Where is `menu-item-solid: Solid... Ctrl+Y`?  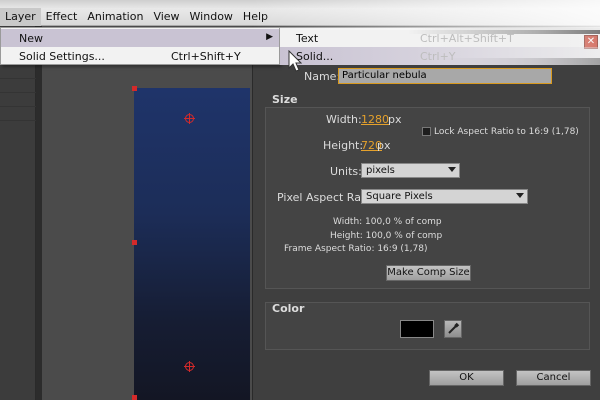
menu-item-solid: Solid... Ctrl+Y is located at coordinates (440, 56).